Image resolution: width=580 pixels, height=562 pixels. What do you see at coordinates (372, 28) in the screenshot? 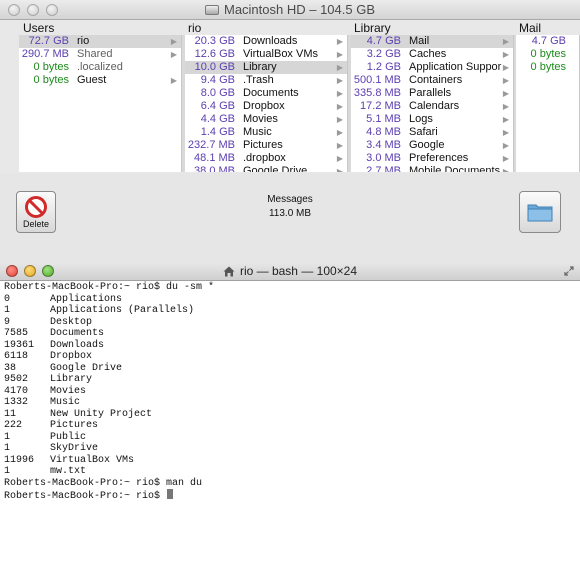
I see `column-header-library: Library` at bounding box center [372, 28].